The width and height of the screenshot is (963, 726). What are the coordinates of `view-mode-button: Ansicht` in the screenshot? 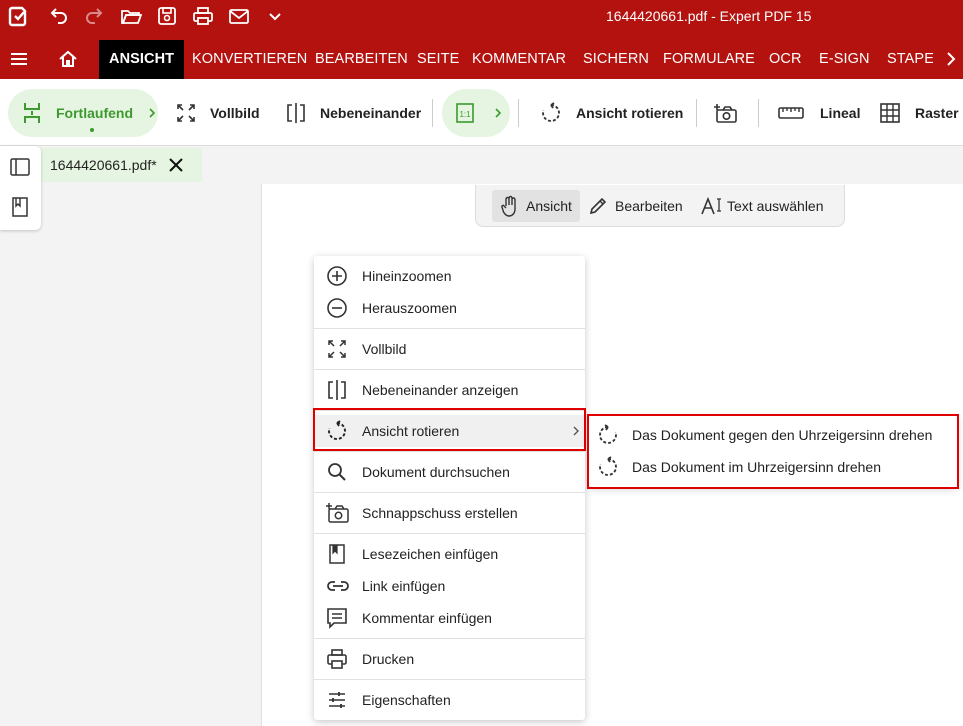 It's located at (536, 206).